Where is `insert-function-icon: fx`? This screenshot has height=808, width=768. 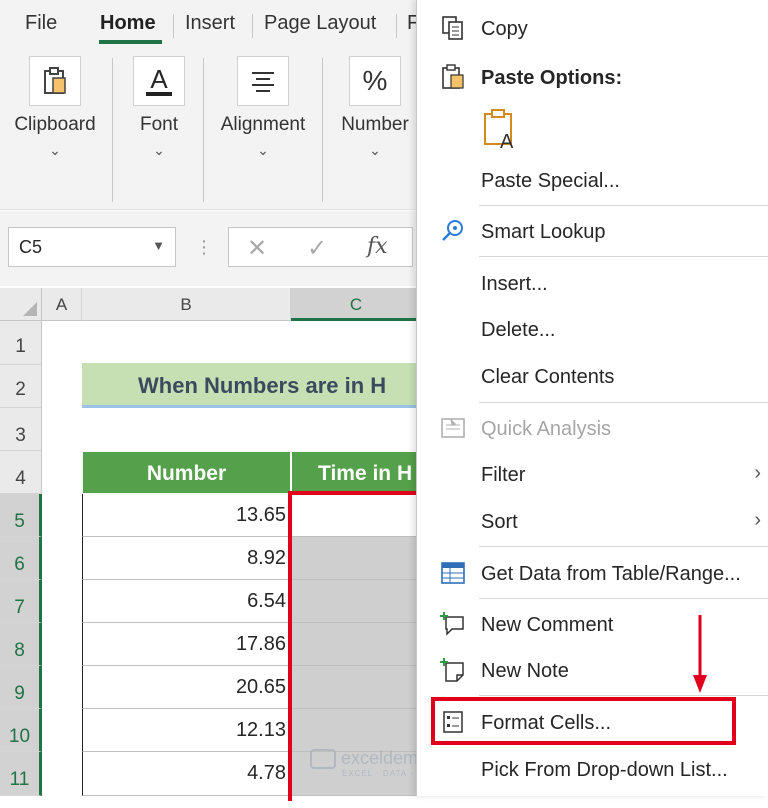
insert-function-icon: fx is located at coordinates (377, 246).